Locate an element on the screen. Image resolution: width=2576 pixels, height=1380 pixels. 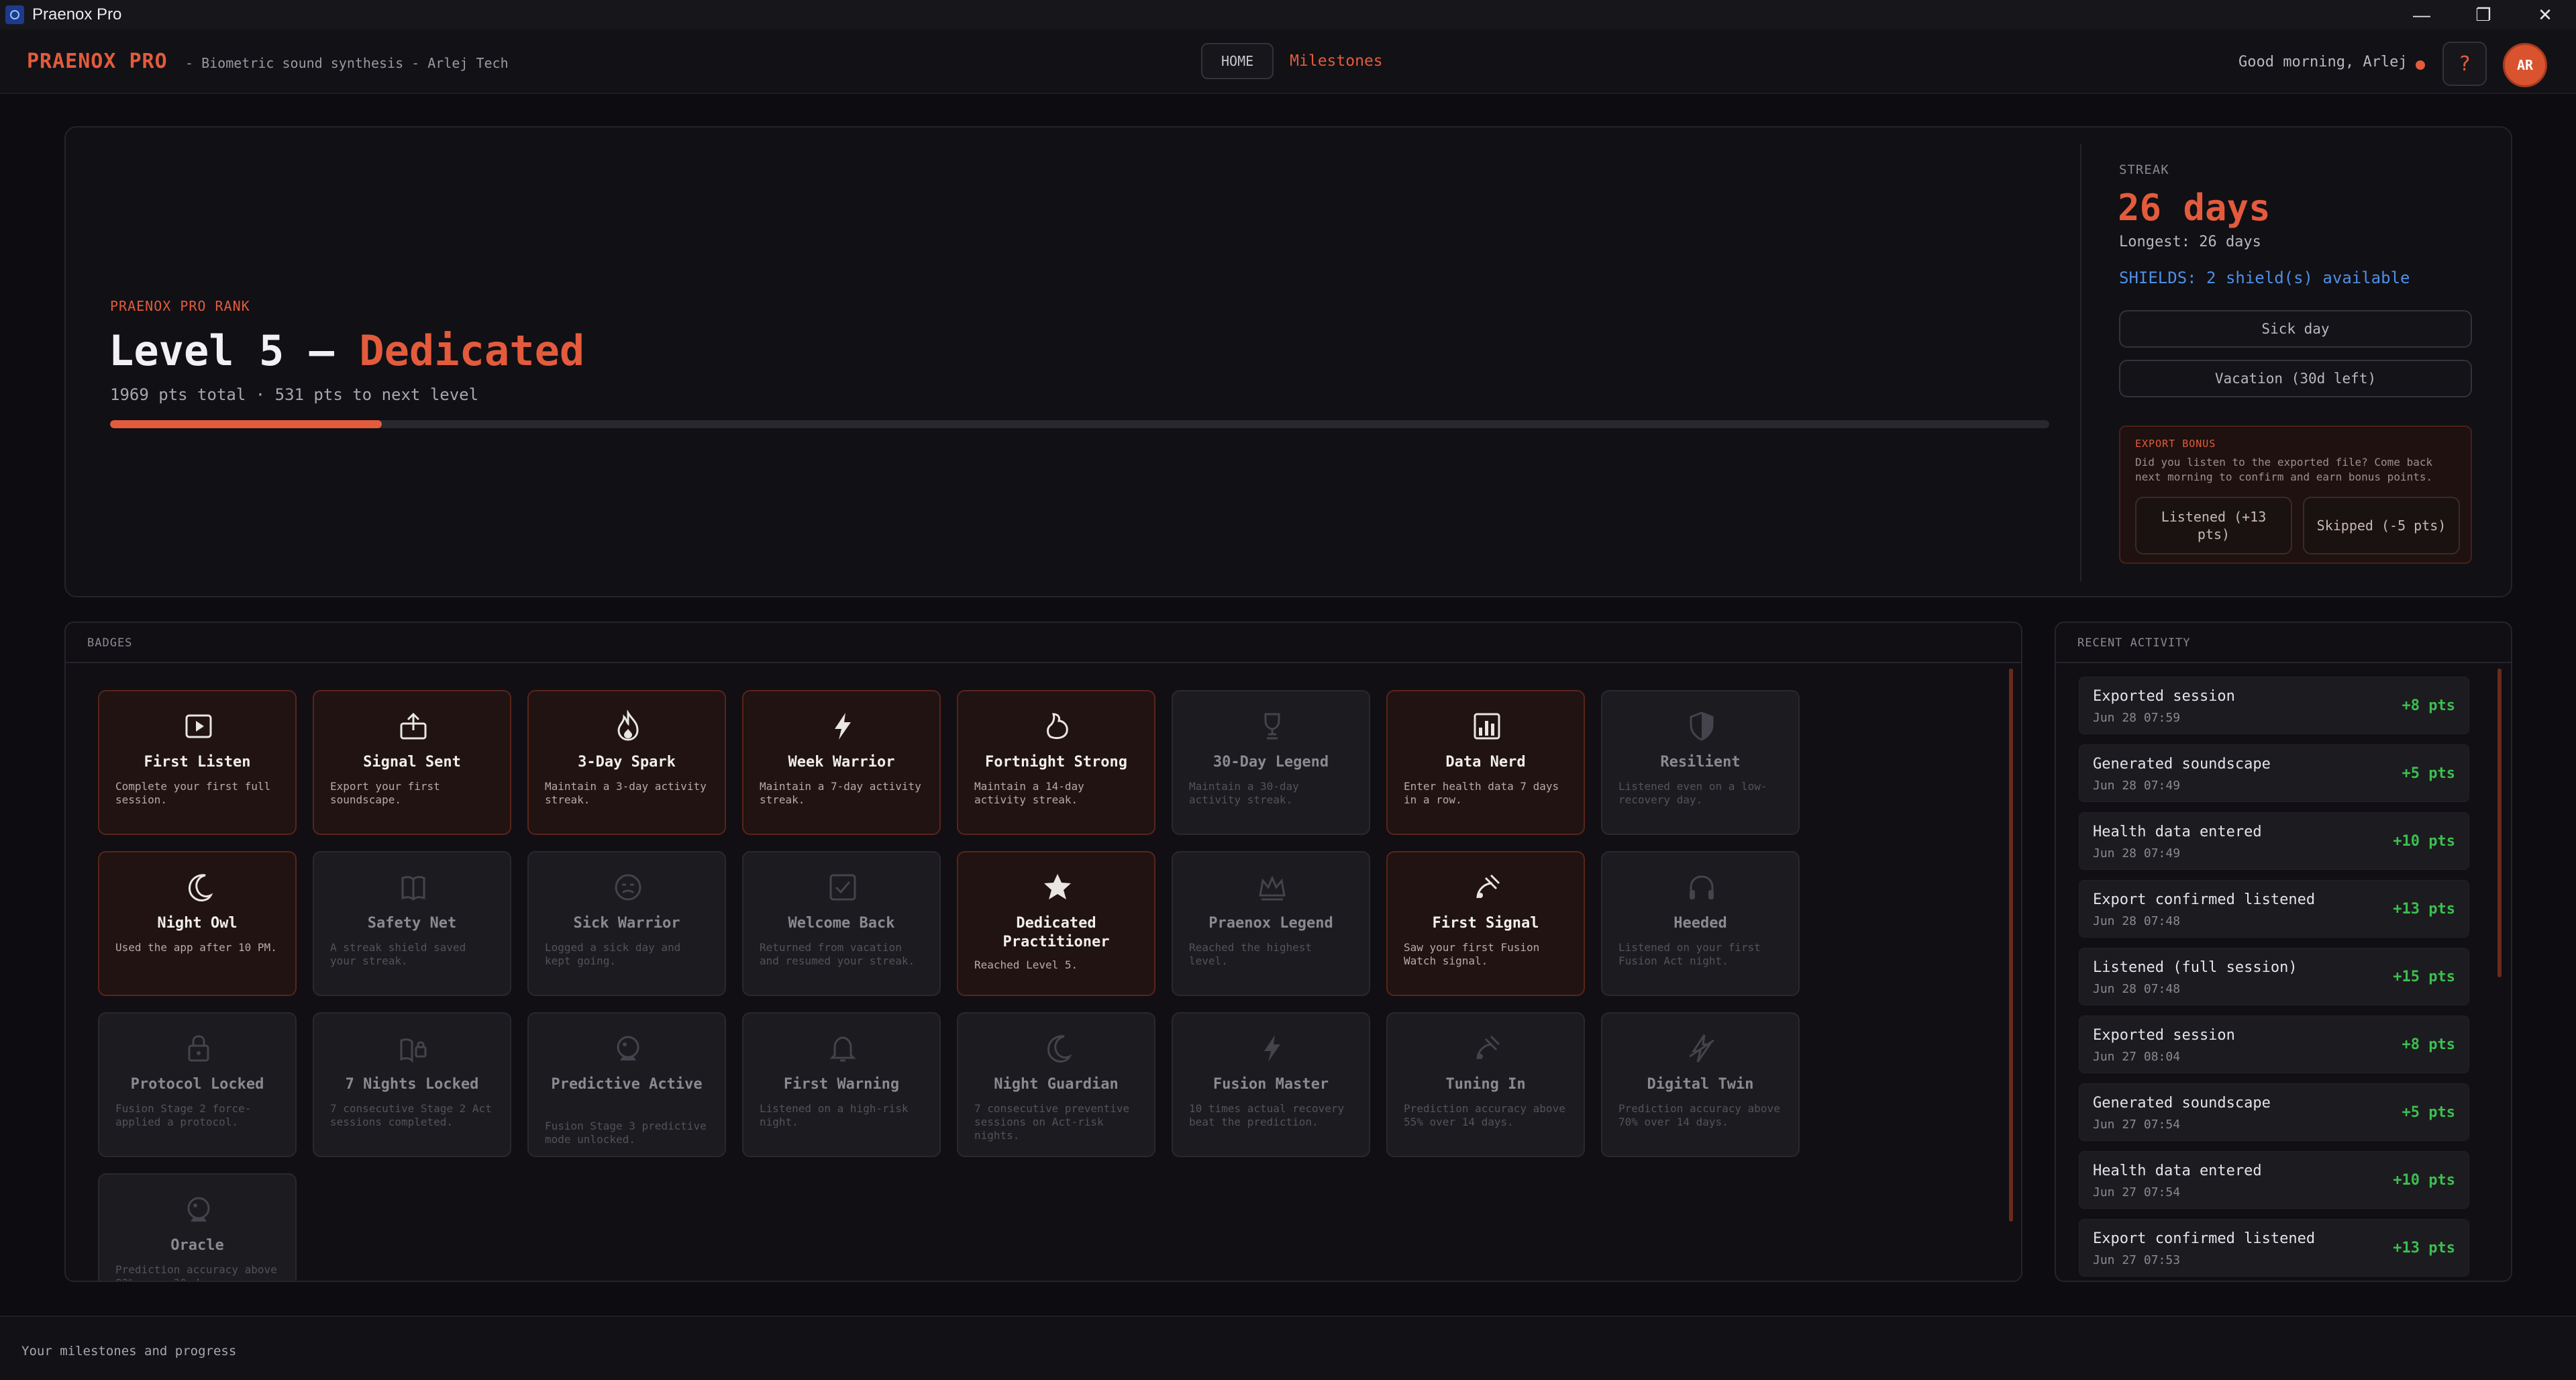
badge-name: Digital Twin is located at coordinates (1700, 1084).